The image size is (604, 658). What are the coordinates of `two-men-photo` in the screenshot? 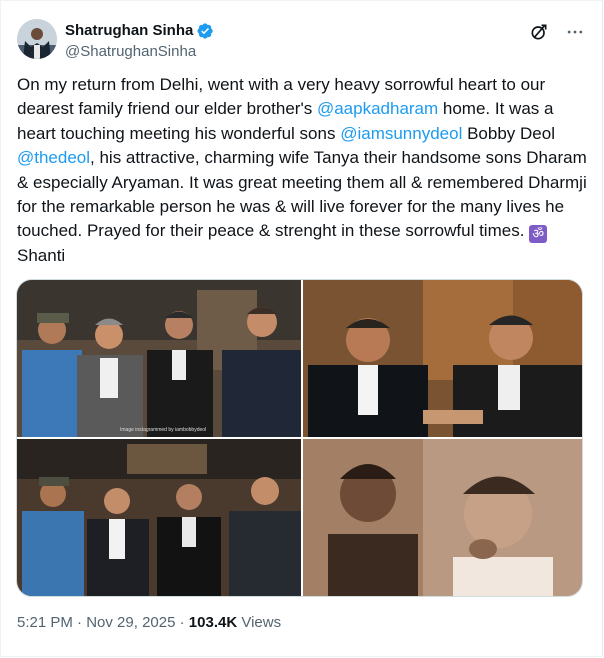 It's located at (442, 358).